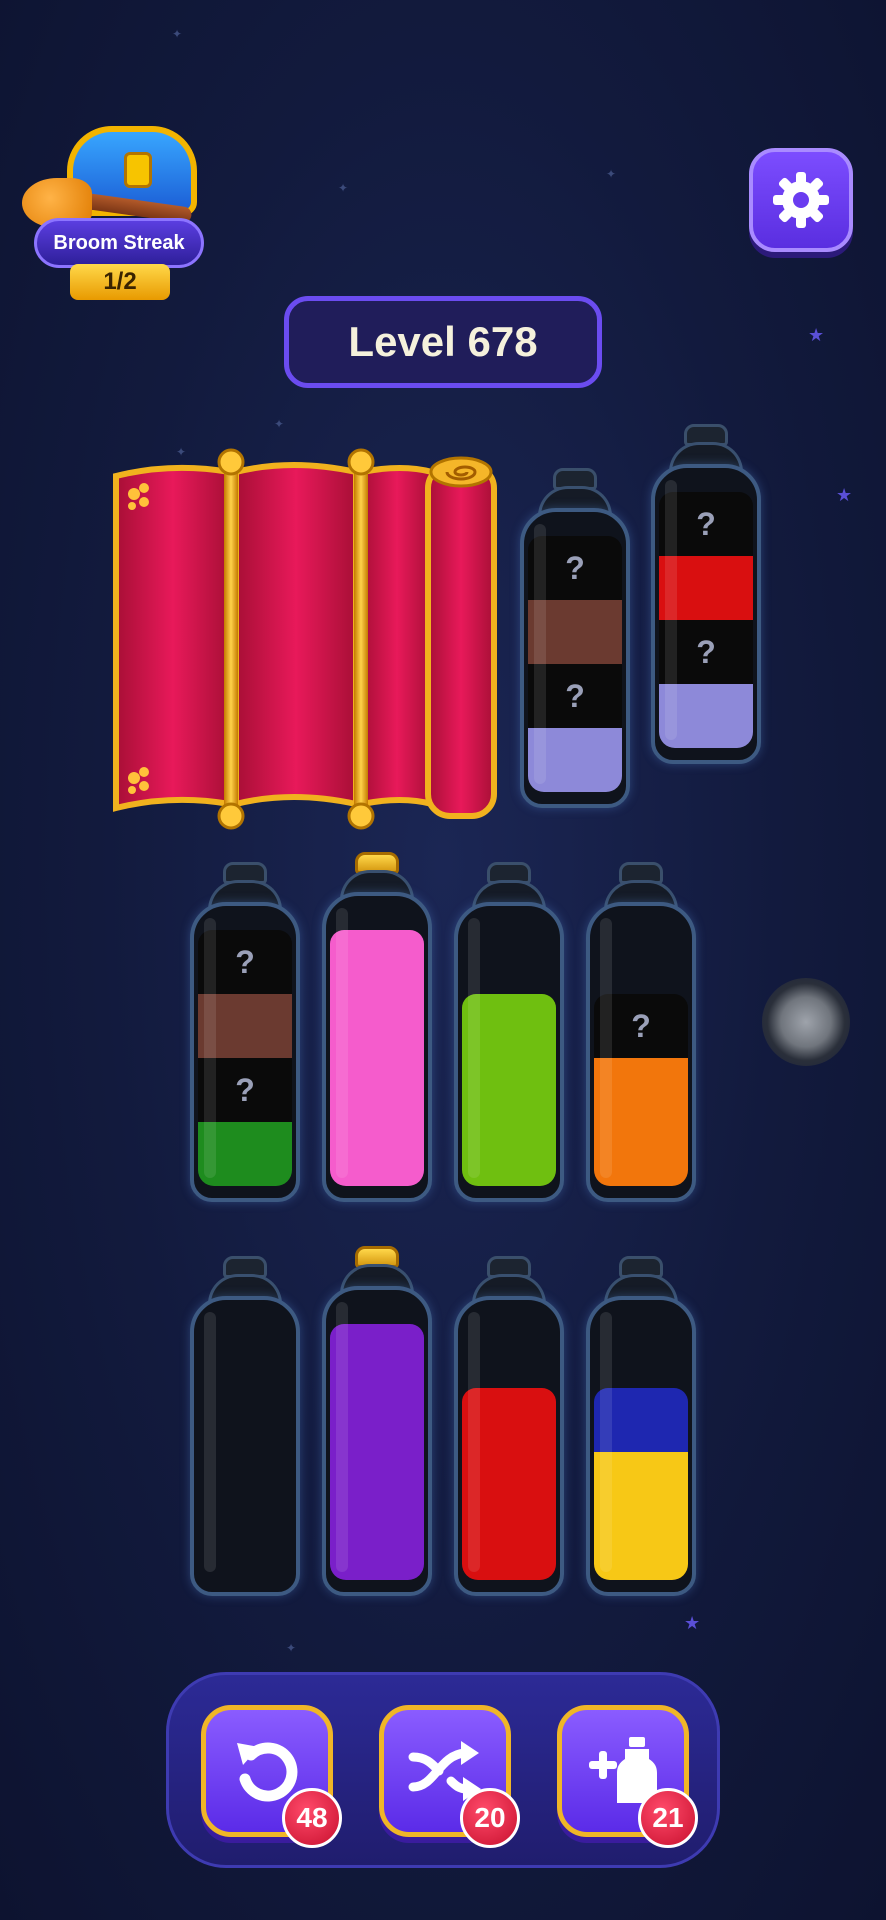 Image resolution: width=886 pixels, height=1920 pixels. Describe the element at coordinates (641, 1052) in the screenshot. I see `bottle-glass: ?` at that location.